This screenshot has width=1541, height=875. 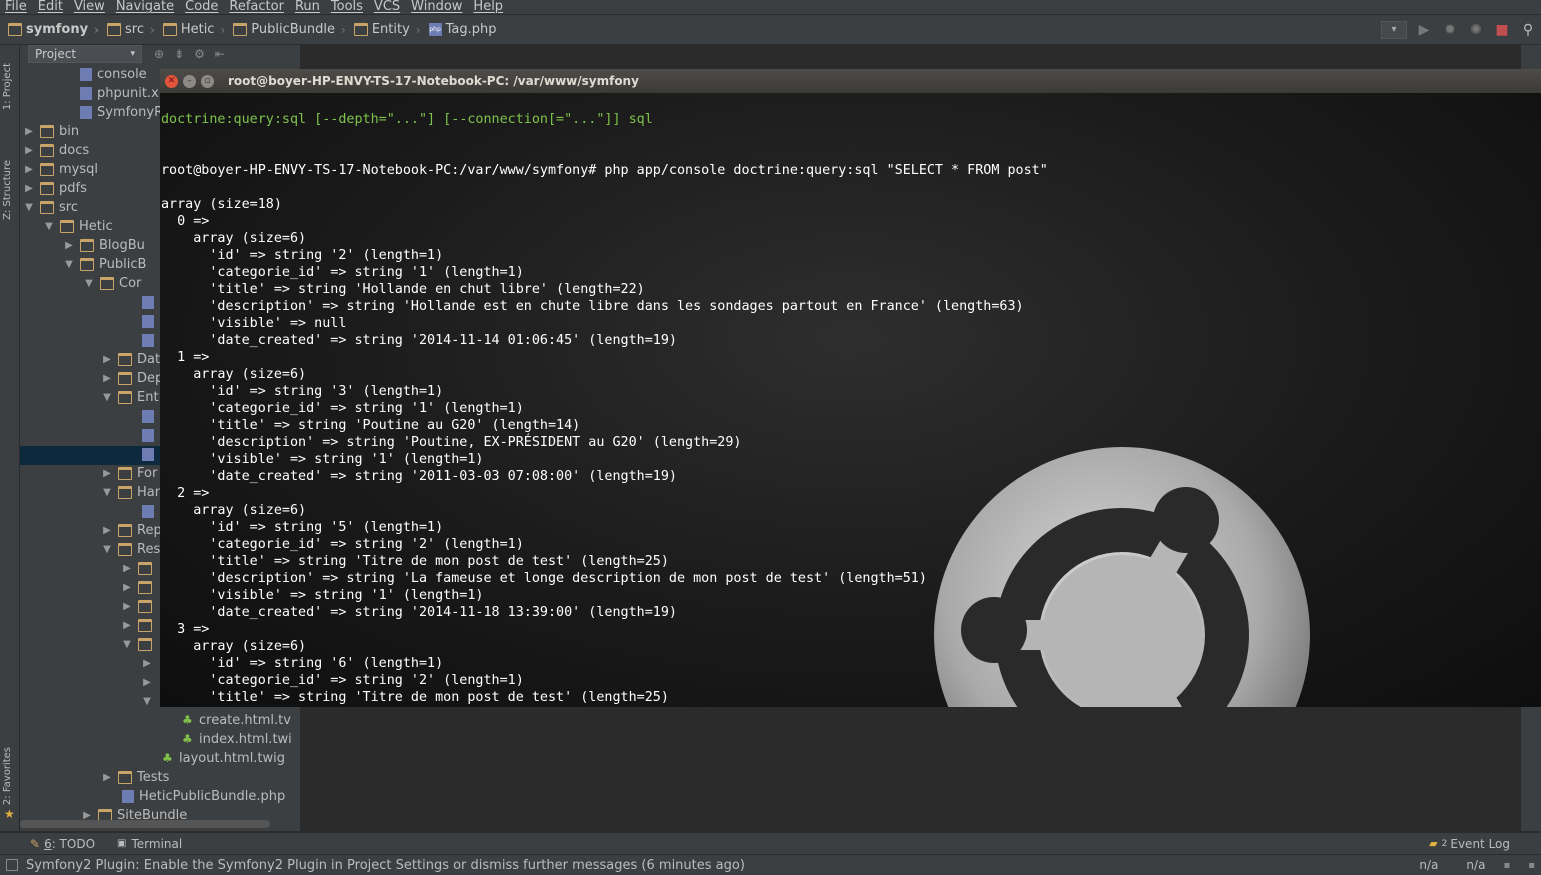 What do you see at coordinates (1506, 865) in the screenshot?
I see `lock-icon: ▪` at bounding box center [1506, 865].